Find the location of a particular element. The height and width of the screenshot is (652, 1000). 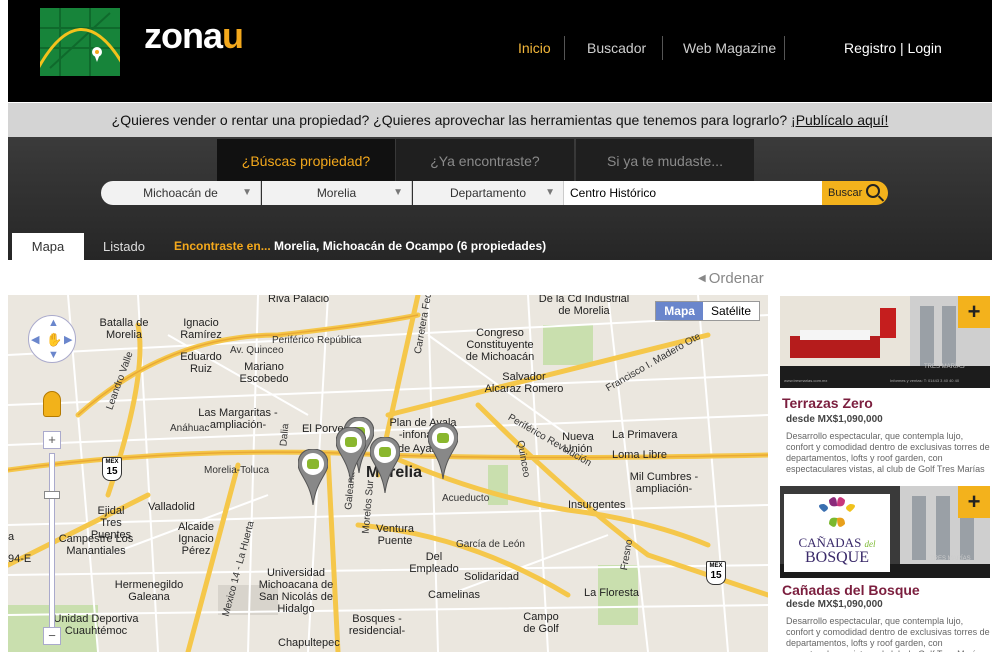

map-type-map-button: Mapa is located at coordinates (679, 311).